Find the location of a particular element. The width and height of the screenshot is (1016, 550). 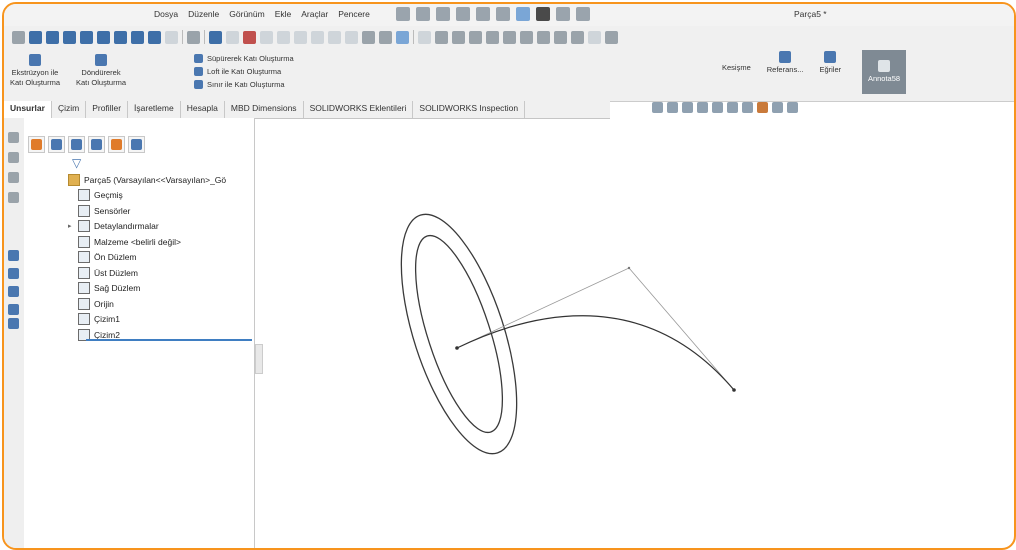

tree-item-ust-duzlem: Üst Düzlem is located at coordinates (147, 273).